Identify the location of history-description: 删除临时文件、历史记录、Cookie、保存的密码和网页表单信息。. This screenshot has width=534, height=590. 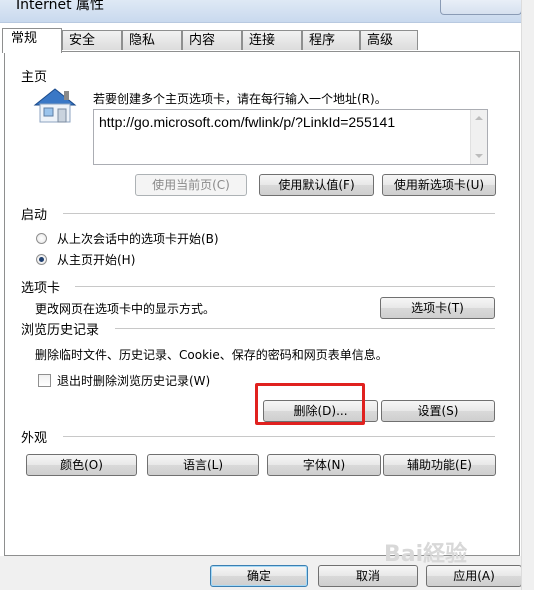
(211, 355).